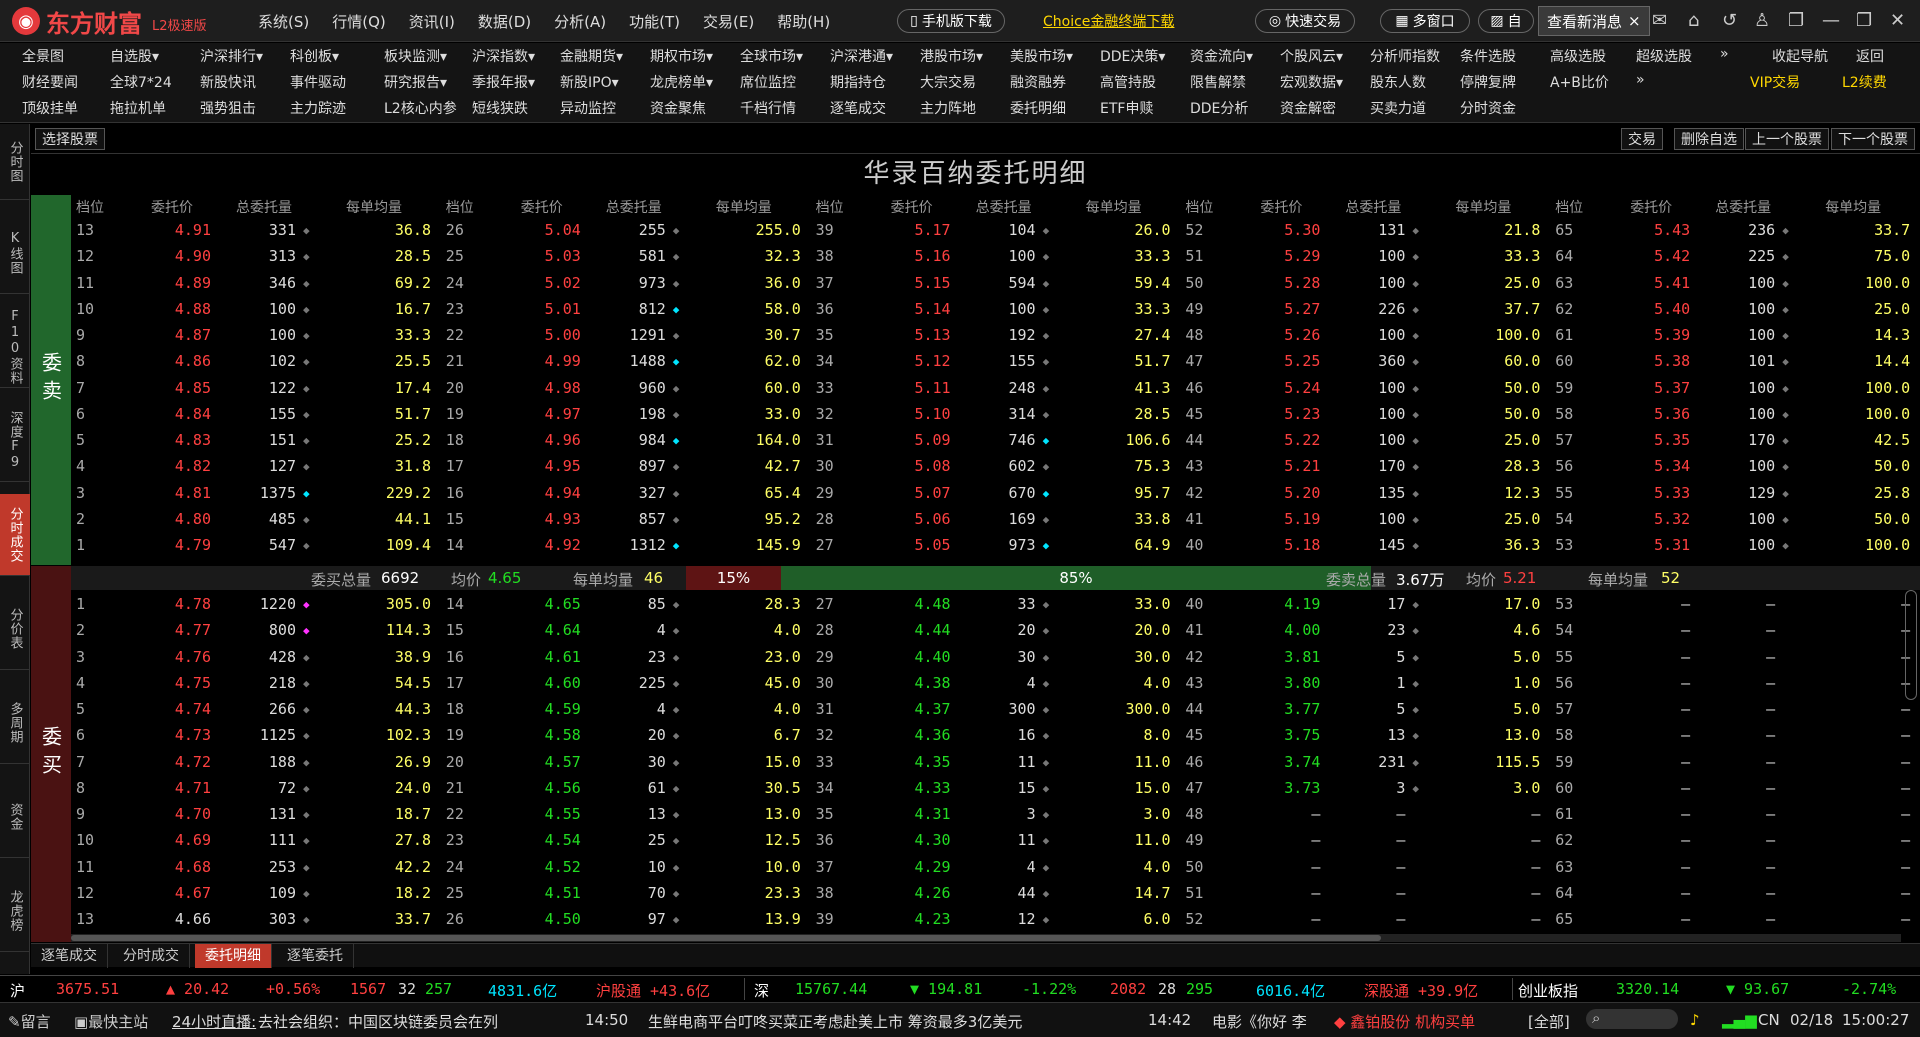 The width and height of the screenshot is (1920, 1037). I want to click on toolbar-item: 逐笔成交, so click(858, 108).